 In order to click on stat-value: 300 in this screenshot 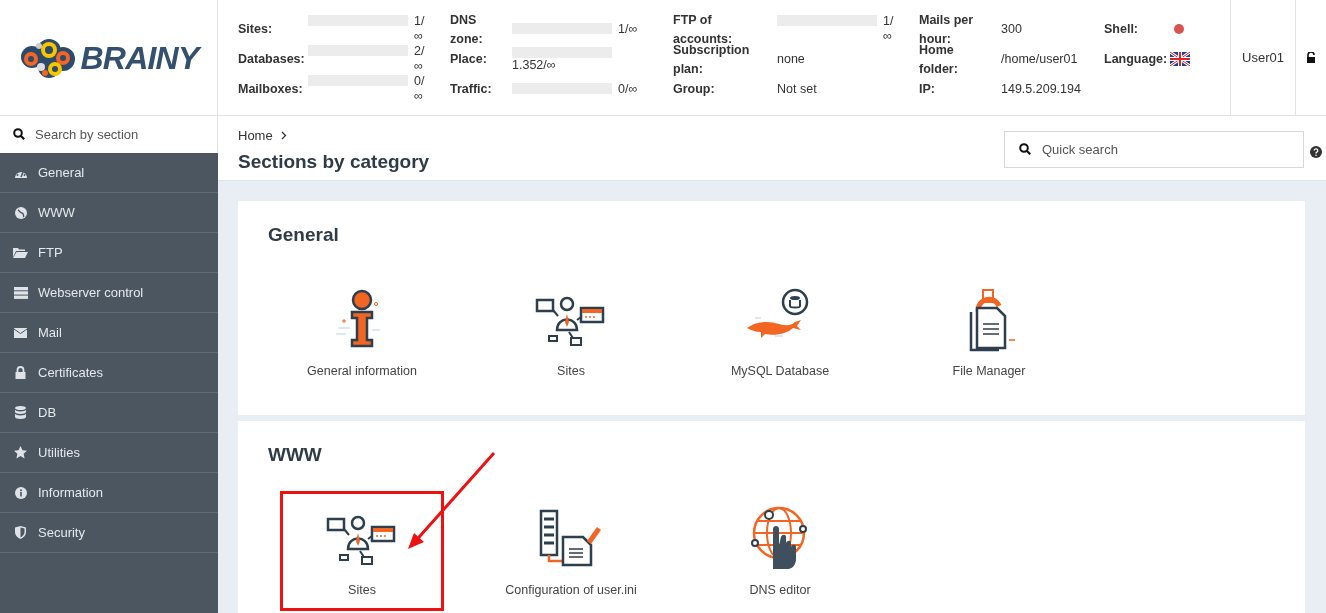, I will do `click(1011, 29)`.